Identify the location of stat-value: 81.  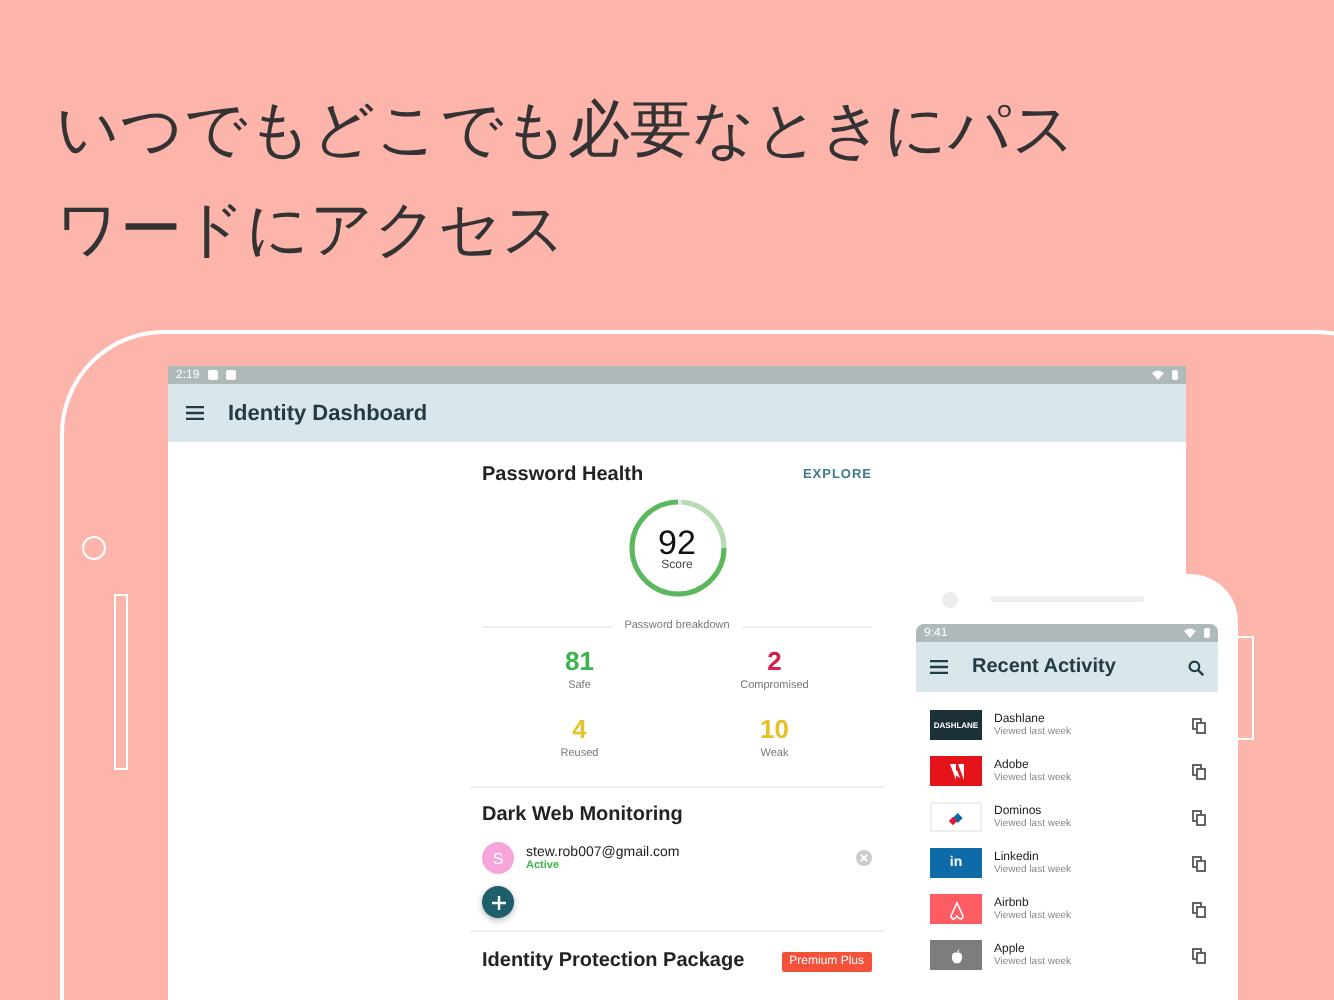
(579, 661).